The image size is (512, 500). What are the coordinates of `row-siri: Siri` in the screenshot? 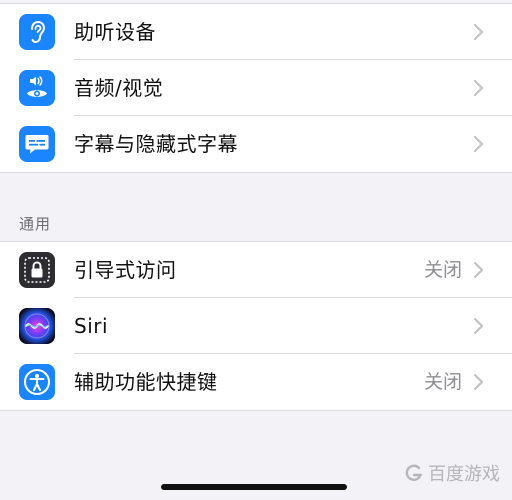 It's located at (256, 326).